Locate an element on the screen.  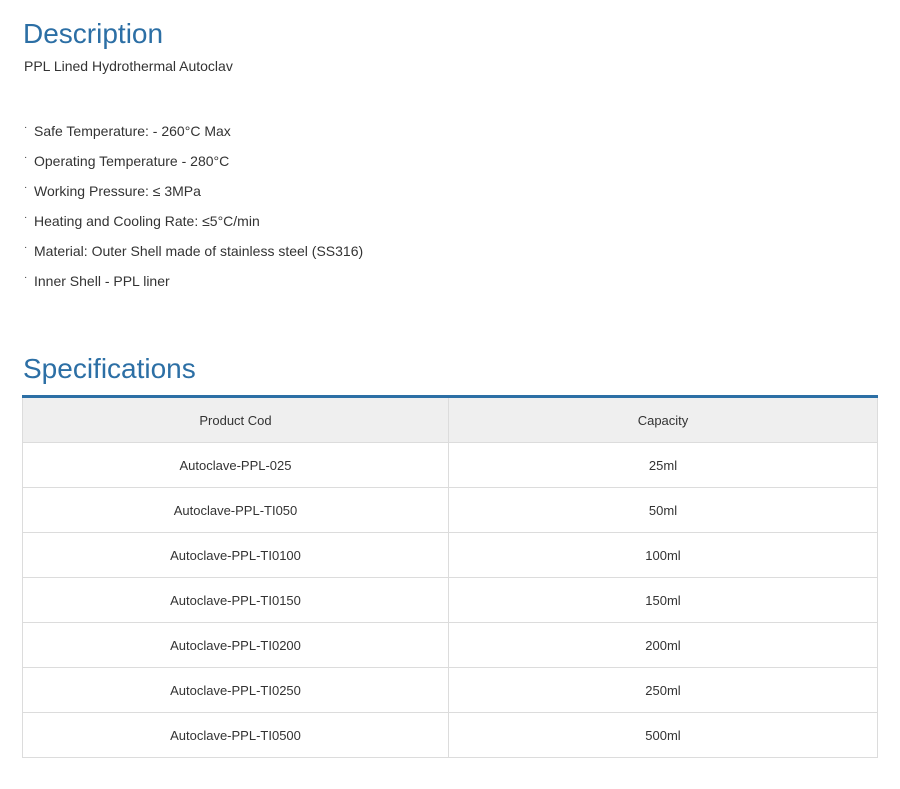
capacity-cell: 50ml is located at coordinates (663, 510).